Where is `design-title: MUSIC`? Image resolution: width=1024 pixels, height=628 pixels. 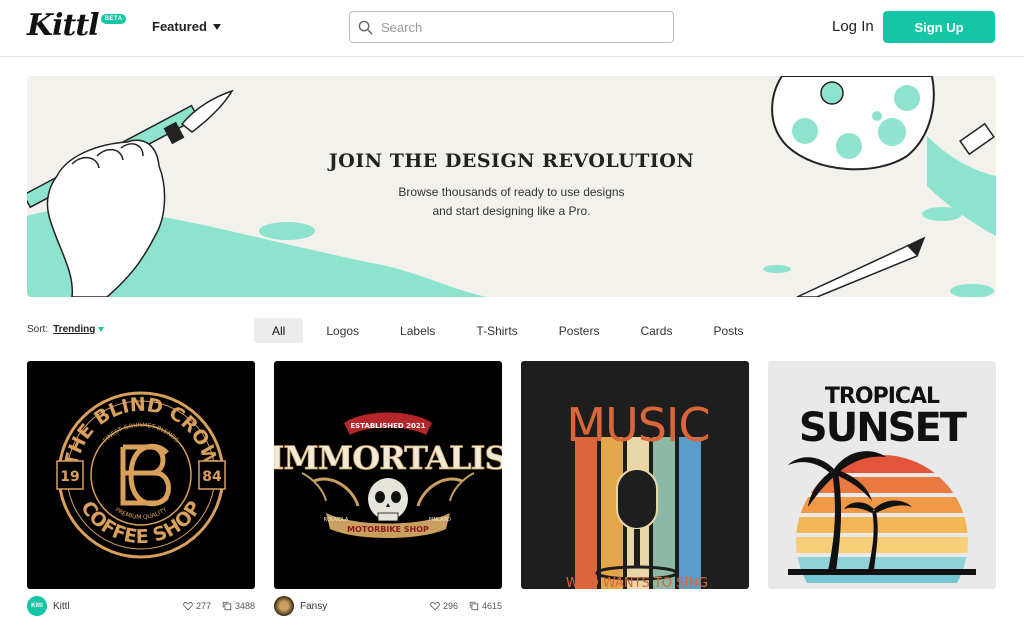 design-title: MUSIC is located at coordinates (637, 425).